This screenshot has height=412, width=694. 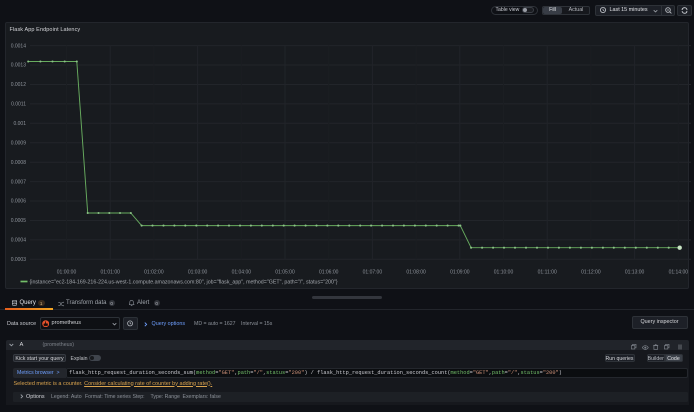 What do you see at coordinates (19, 85) in the screenshot?
I see `svg-text: 0.0012` at bounding box center [19, 85].